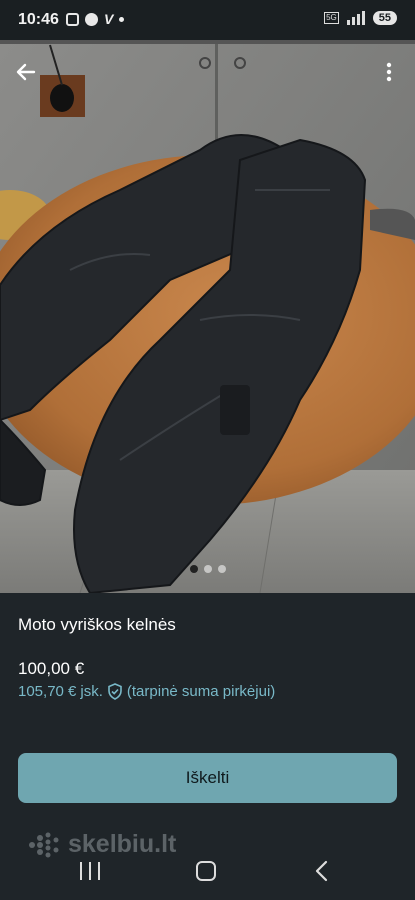 The height and width of the screenshot is (900, 415). Describe the element at coordinates (91, 691) in the screenshot. I see `protected-price-suffix: jsk.` at that location.